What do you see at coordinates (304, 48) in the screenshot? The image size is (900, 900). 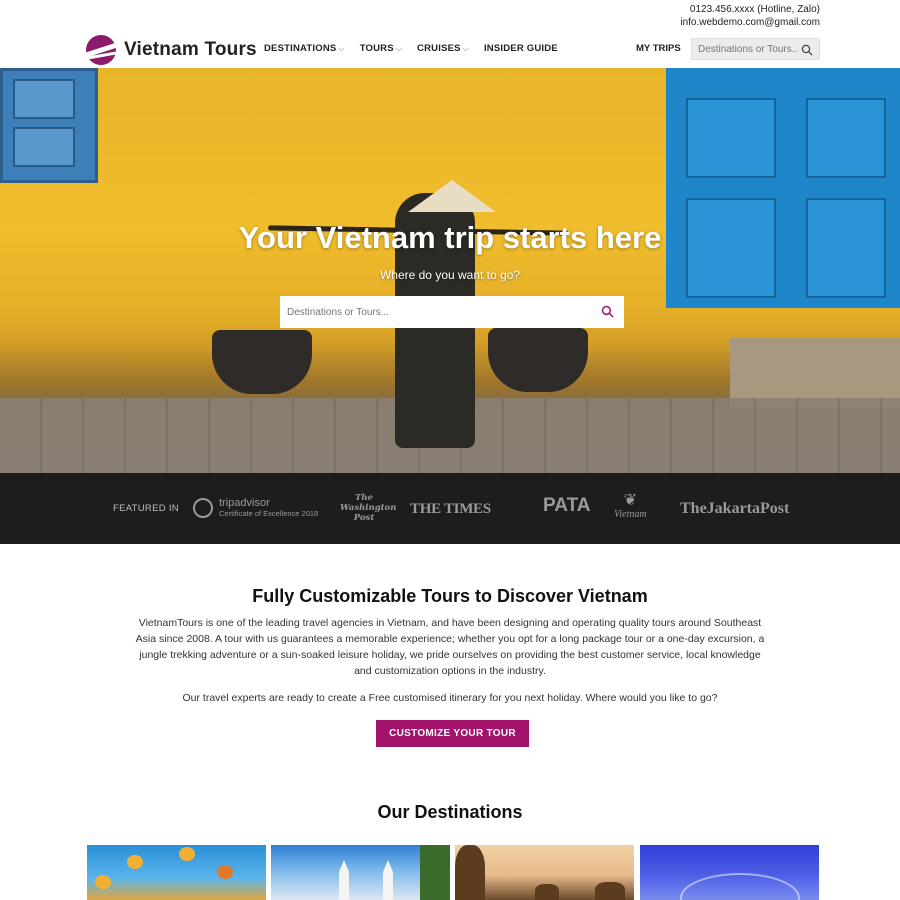 I see `nav-destinations: DESTINATIONS ⌵` at bounding box center [304, 48].